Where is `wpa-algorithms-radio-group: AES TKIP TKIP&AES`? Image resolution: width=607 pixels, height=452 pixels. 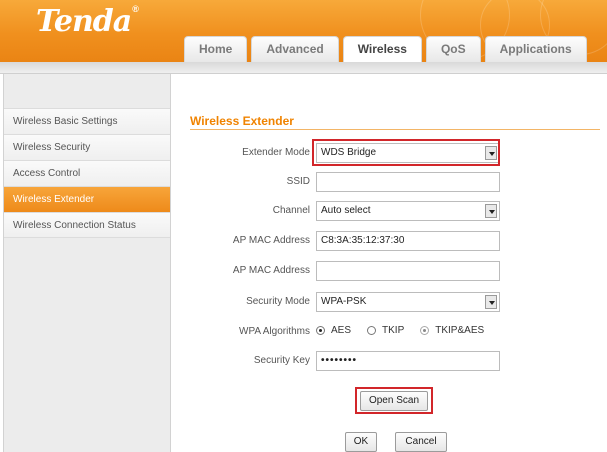 wpa-algorithms-radio-group: AES TKIP TKIP&AES is located at coordinates (400, 330).